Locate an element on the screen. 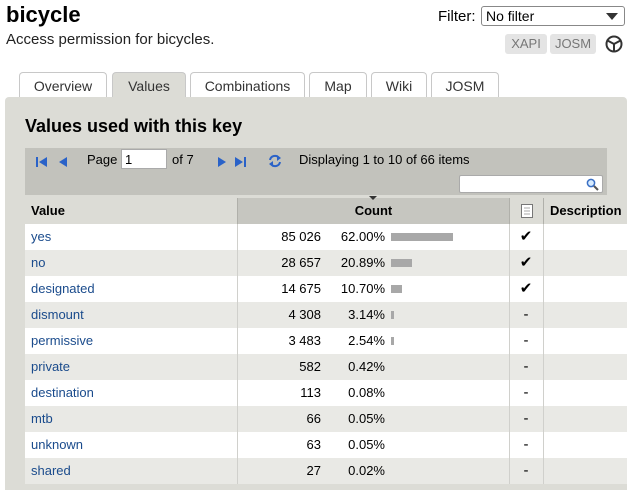 The image size is (631, 490). first-page-icon is located at coordinates (42, 162).